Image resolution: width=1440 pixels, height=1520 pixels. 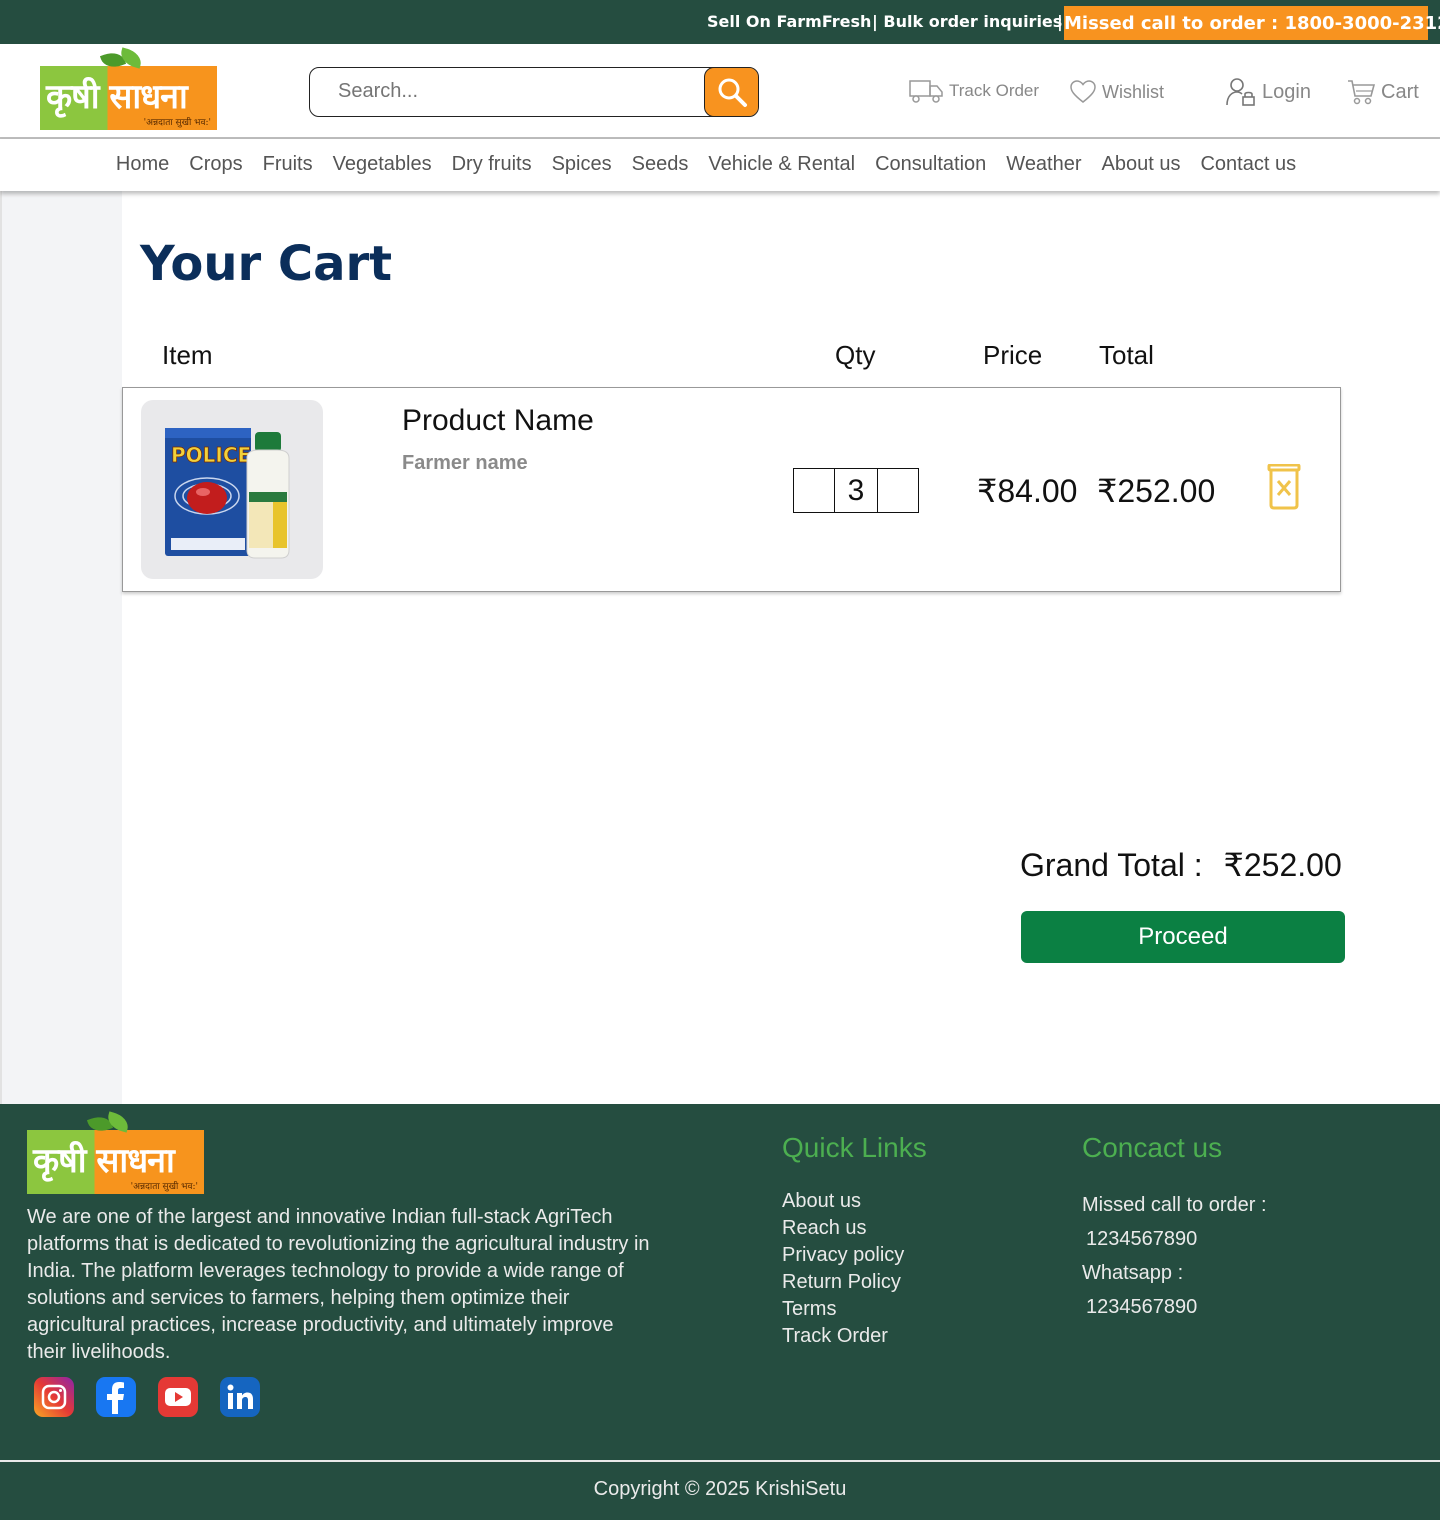 What do you see at coordinates (1126, 355) in the screenshot?
I see `column-header-total: Total` at bounding box center [1126, 355].